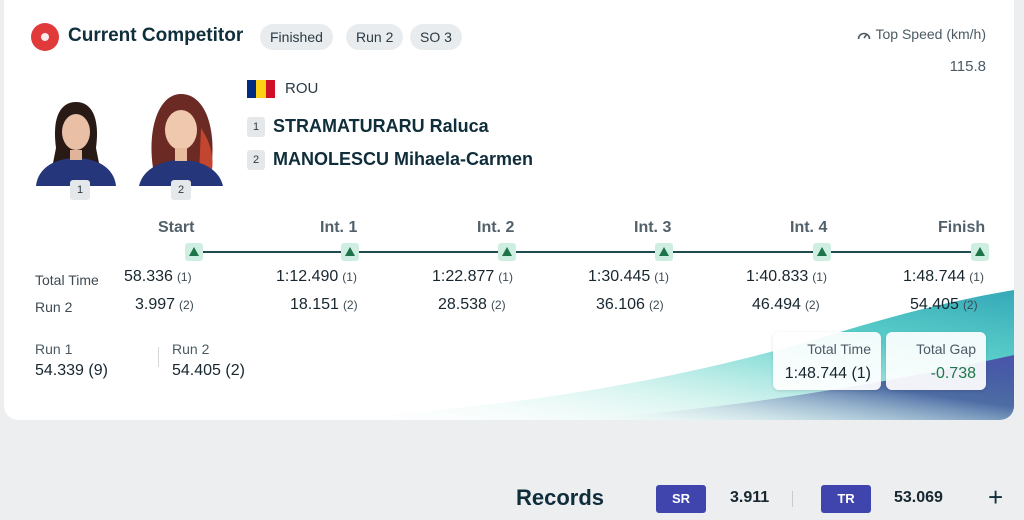 The width and height of the screenshot is (1024, 520). Describe the element at coordinates (980, 252) in the screenshot. I see `split-marker-finish` at that location.